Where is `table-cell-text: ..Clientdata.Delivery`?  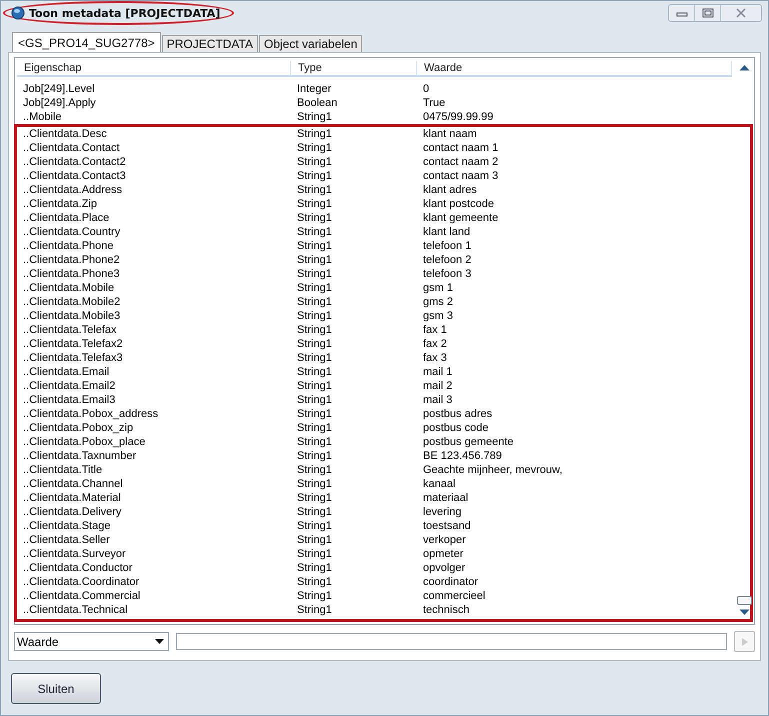 table-cell-text: ..Clientdata.Delivery is located at coordinates (72, 512).